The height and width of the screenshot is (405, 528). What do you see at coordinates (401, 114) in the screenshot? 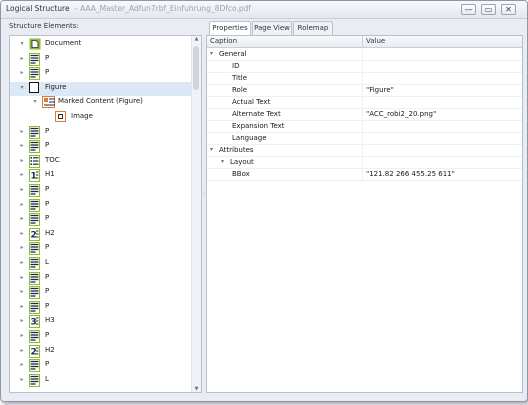
I see `property-value: "ACC_robi2_20.png"` at bounding box center [401, 114].